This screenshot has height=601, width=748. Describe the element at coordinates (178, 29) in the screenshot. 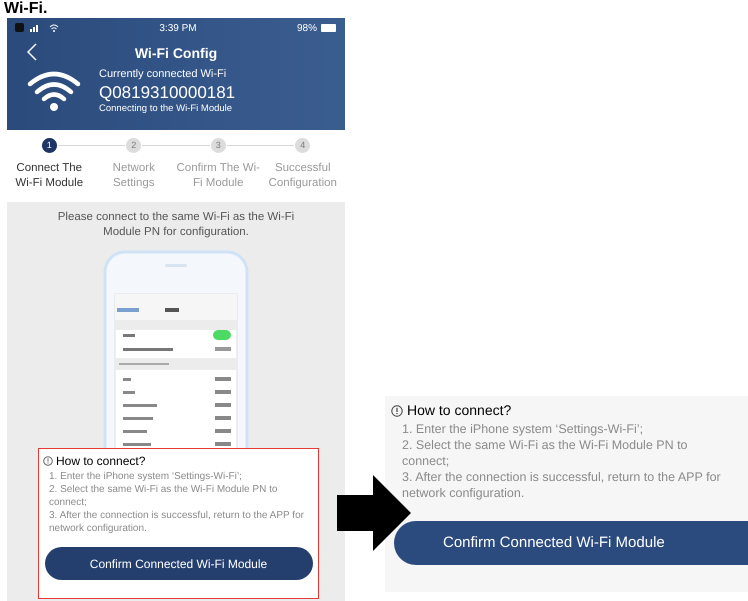

I see `status-time: 3:39 PM` at that location.